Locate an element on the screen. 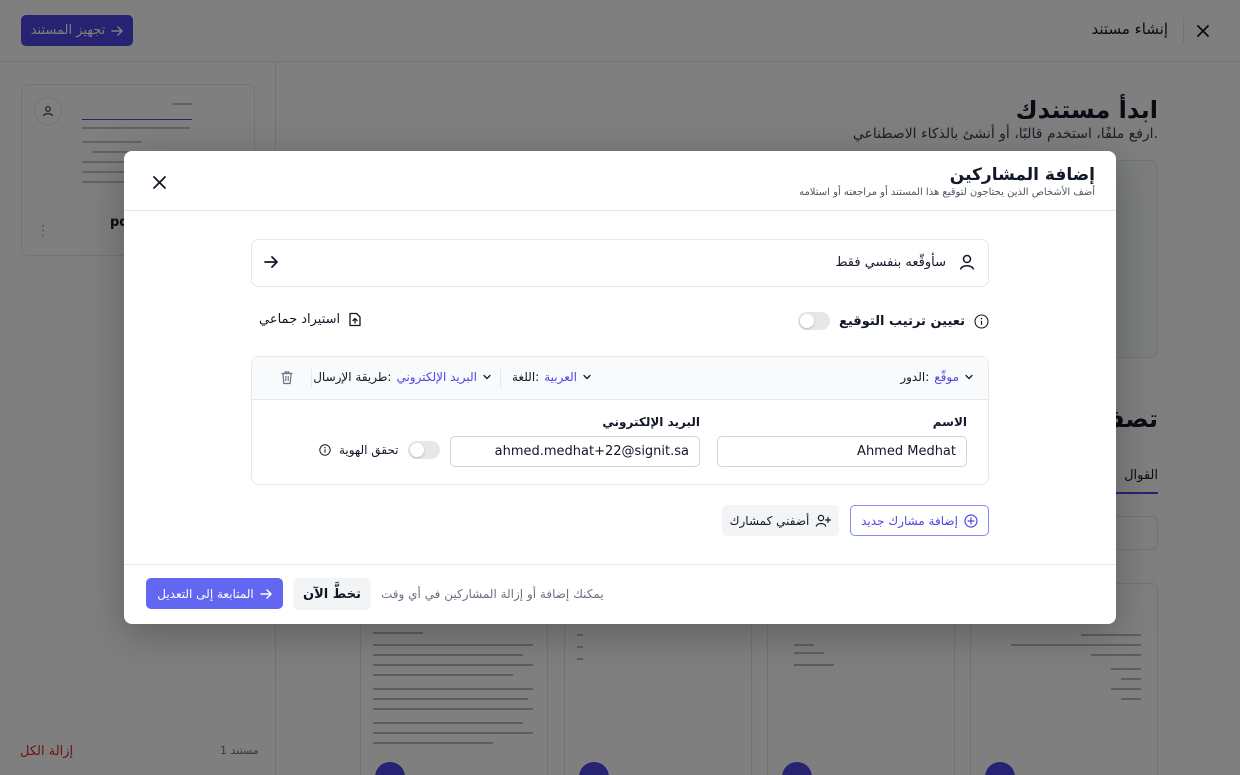 The width and height of the screenshot is (1240, 775). close-icon is located at coordinates (159, 182).